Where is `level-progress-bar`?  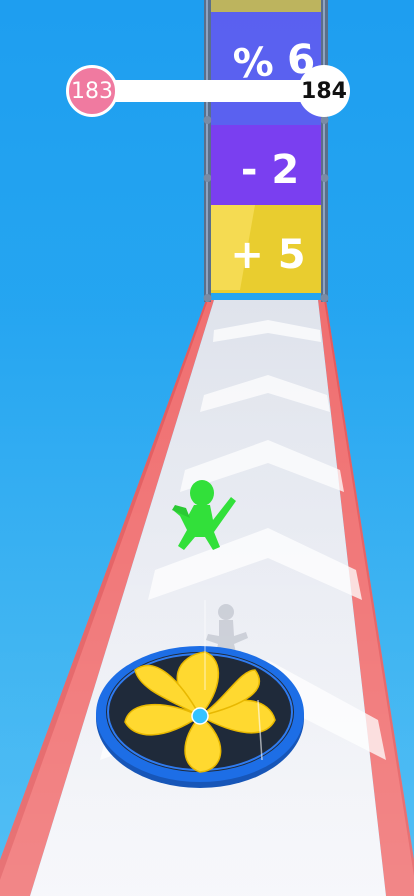
level-progress-bar is located at coordinates (205, 91).